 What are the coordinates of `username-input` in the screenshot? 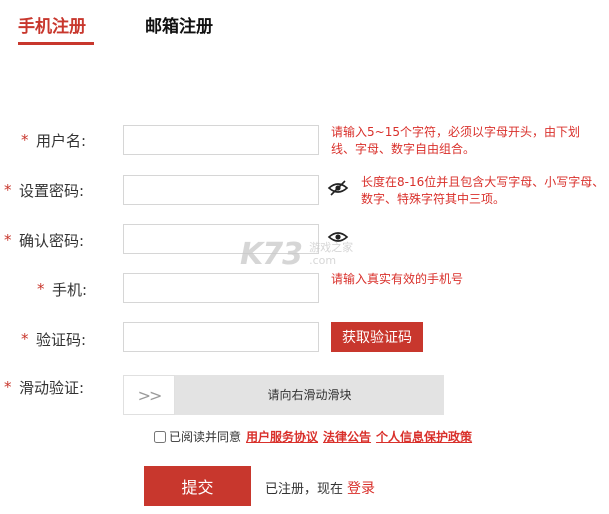 It's located at (221, 140).